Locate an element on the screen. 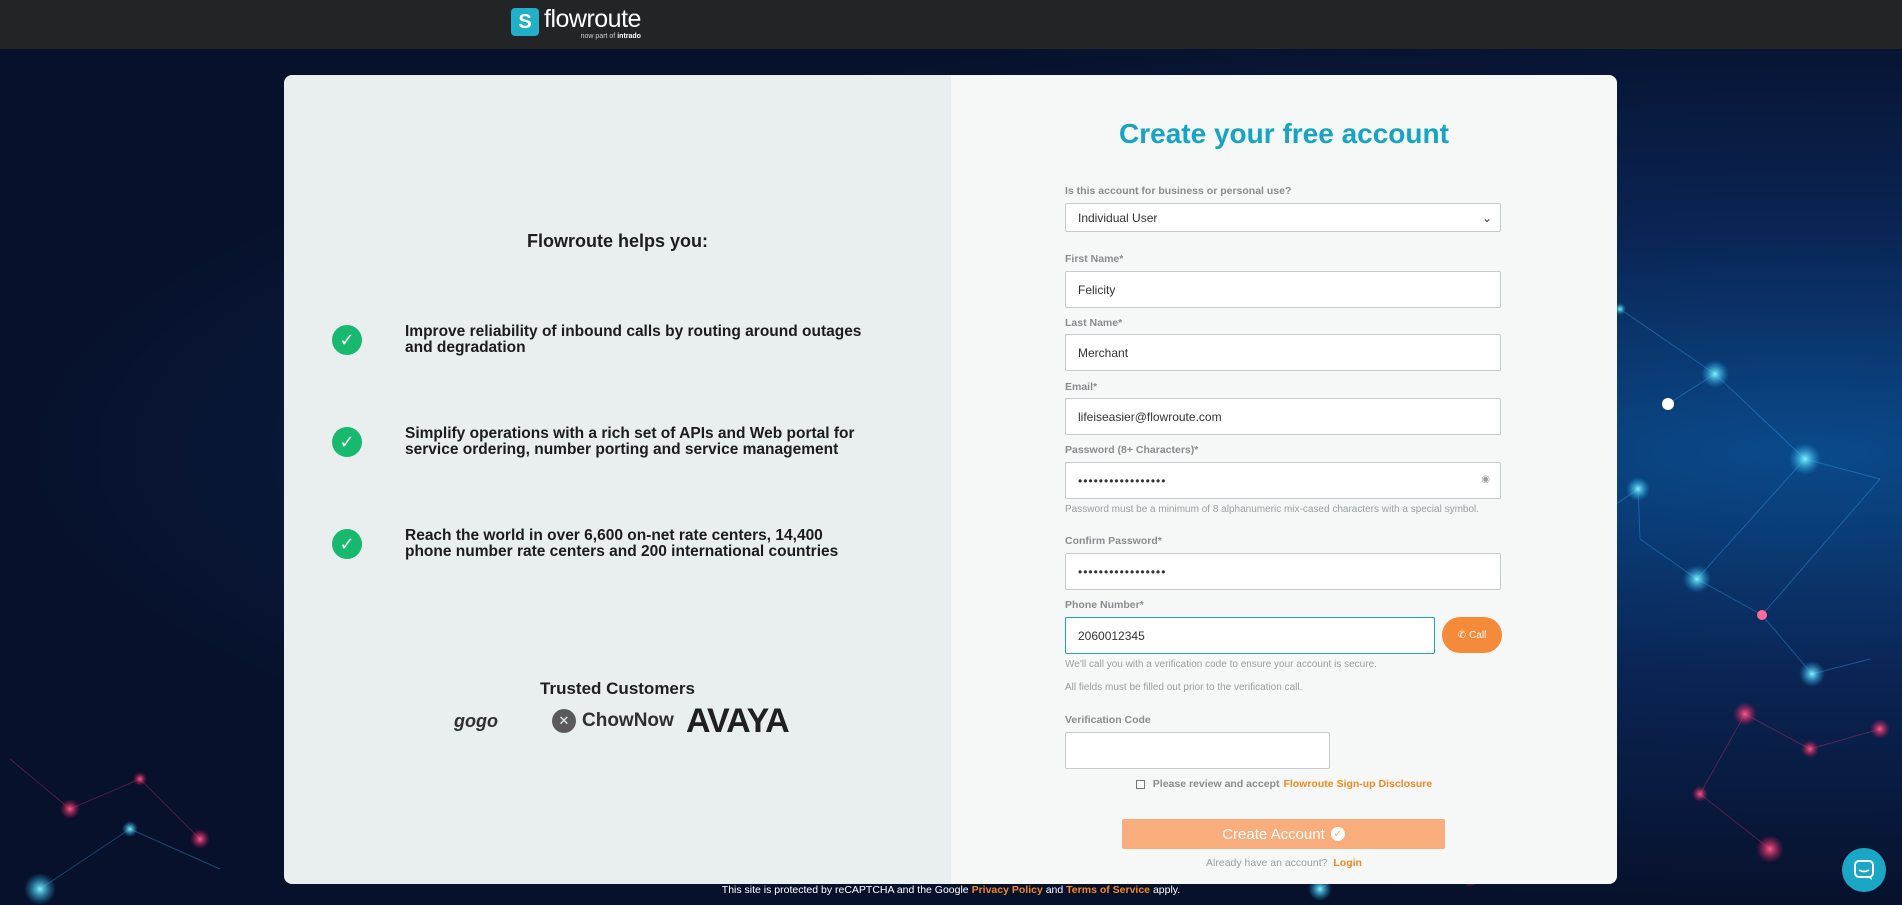  password-input: ••••••••••••••••• ◉ is located at coordinates (1283, 480).